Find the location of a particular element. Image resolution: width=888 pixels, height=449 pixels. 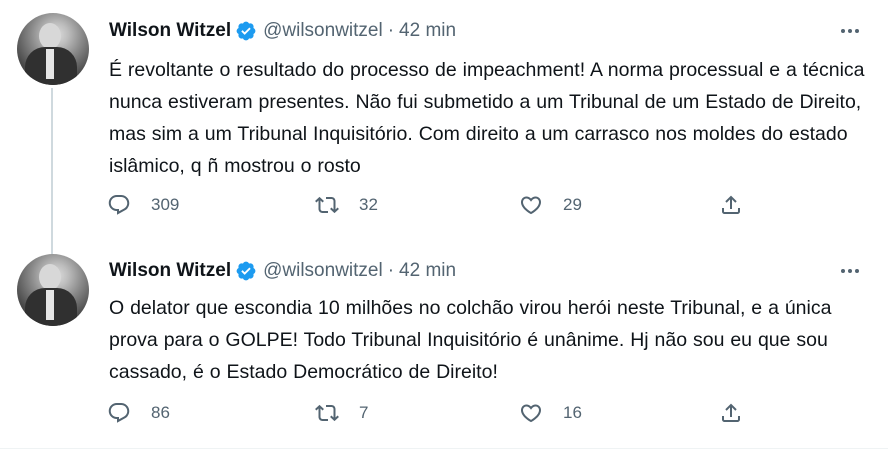

like-button: 29 is located at coordinates (550, 205).